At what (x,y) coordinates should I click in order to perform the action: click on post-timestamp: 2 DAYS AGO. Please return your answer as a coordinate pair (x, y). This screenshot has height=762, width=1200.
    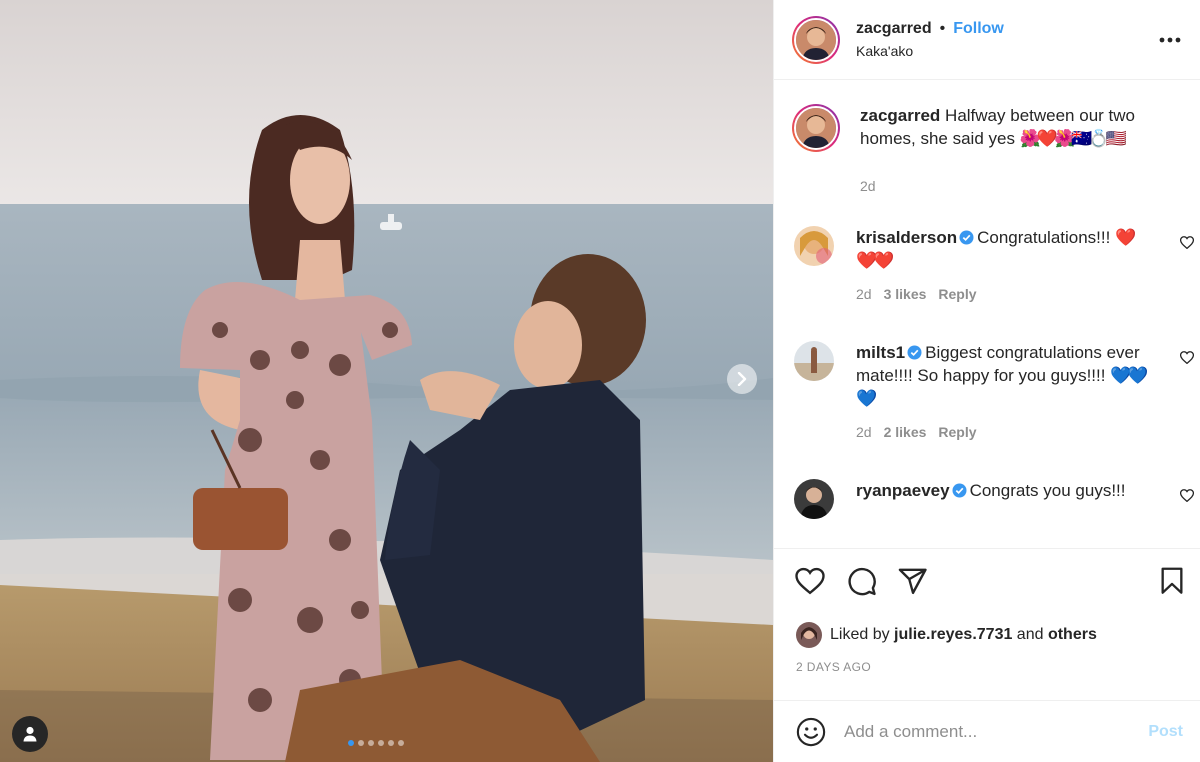
    Looking at the image, I should click on (833, 667).